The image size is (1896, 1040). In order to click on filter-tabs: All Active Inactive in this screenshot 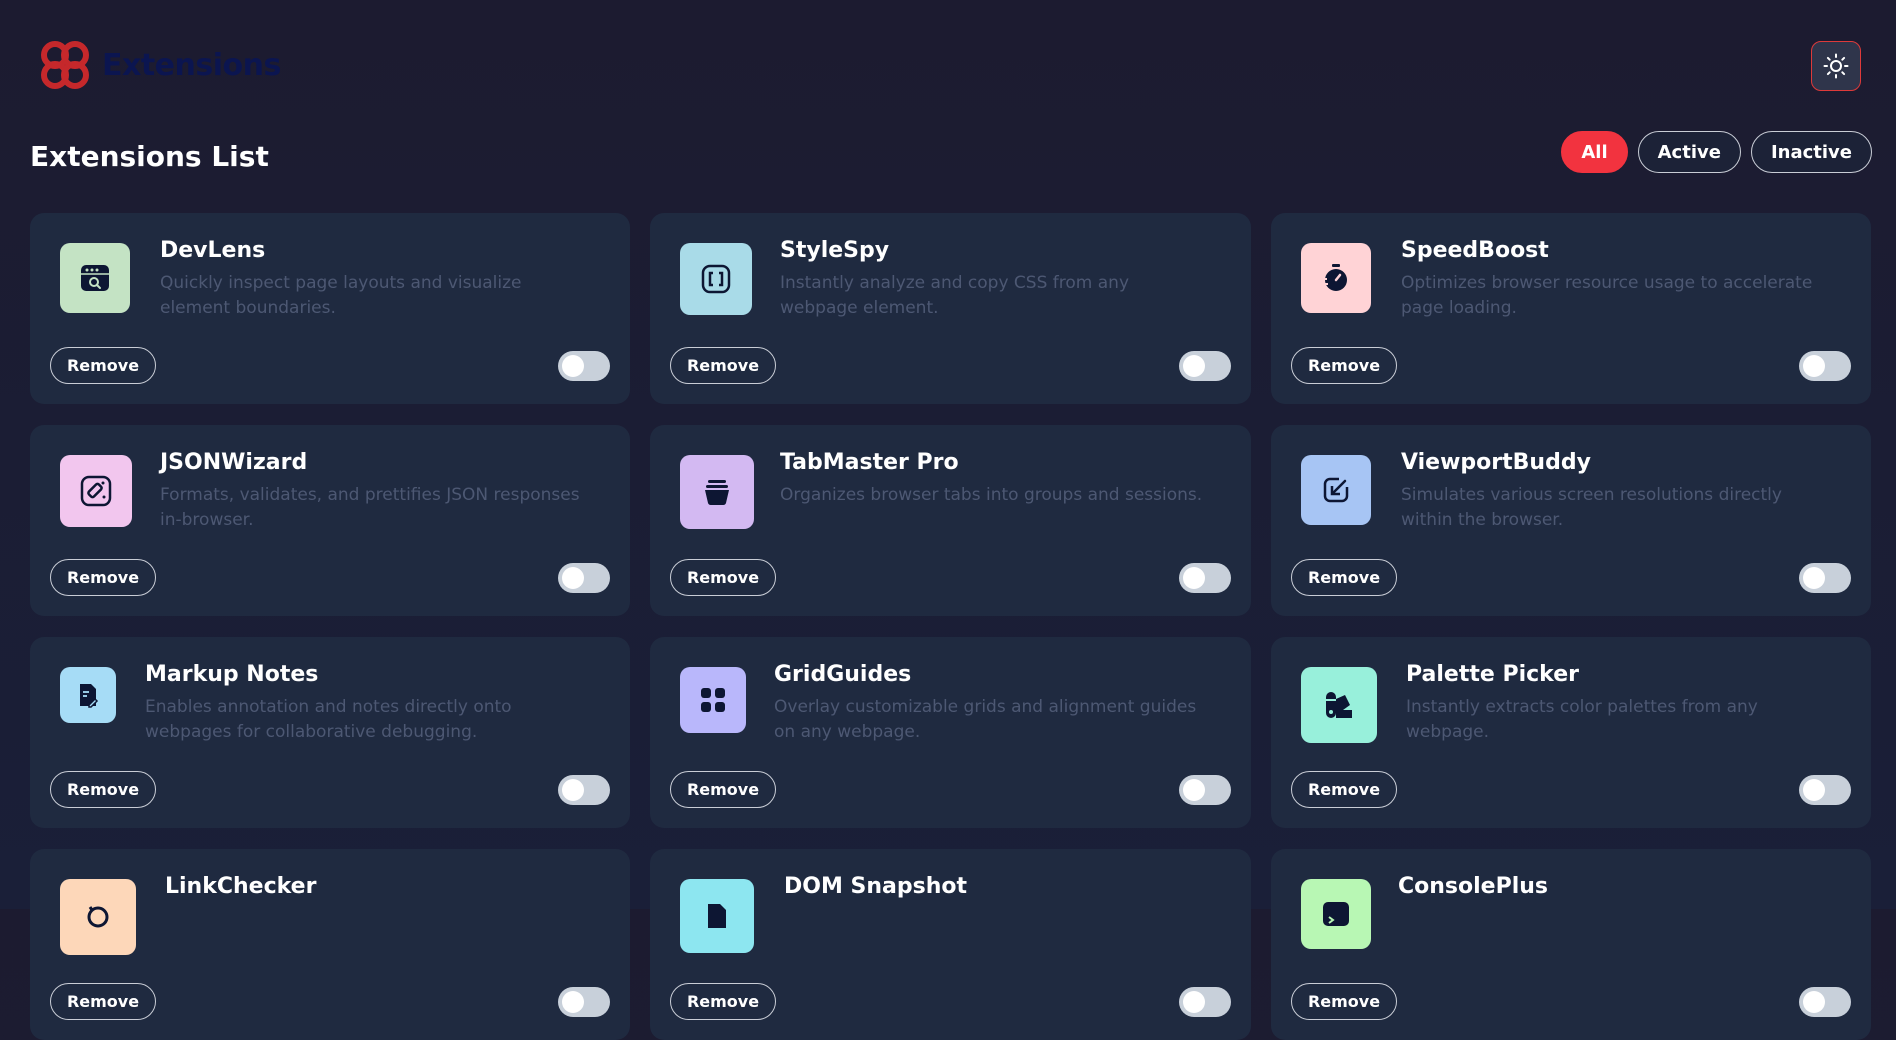, I will do `click(1716, 152)`.